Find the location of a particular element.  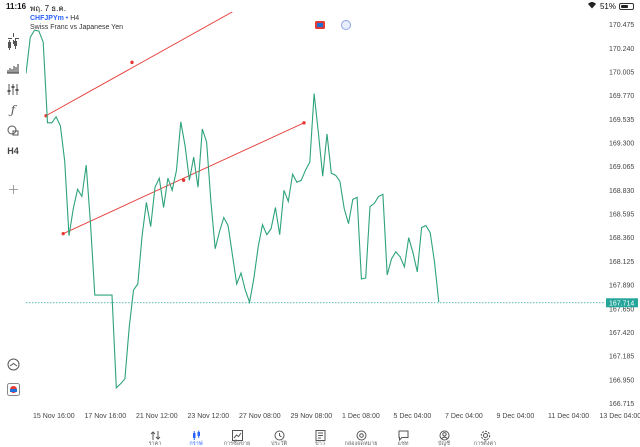

speedometer-icon is located at coordinates (13, 364).